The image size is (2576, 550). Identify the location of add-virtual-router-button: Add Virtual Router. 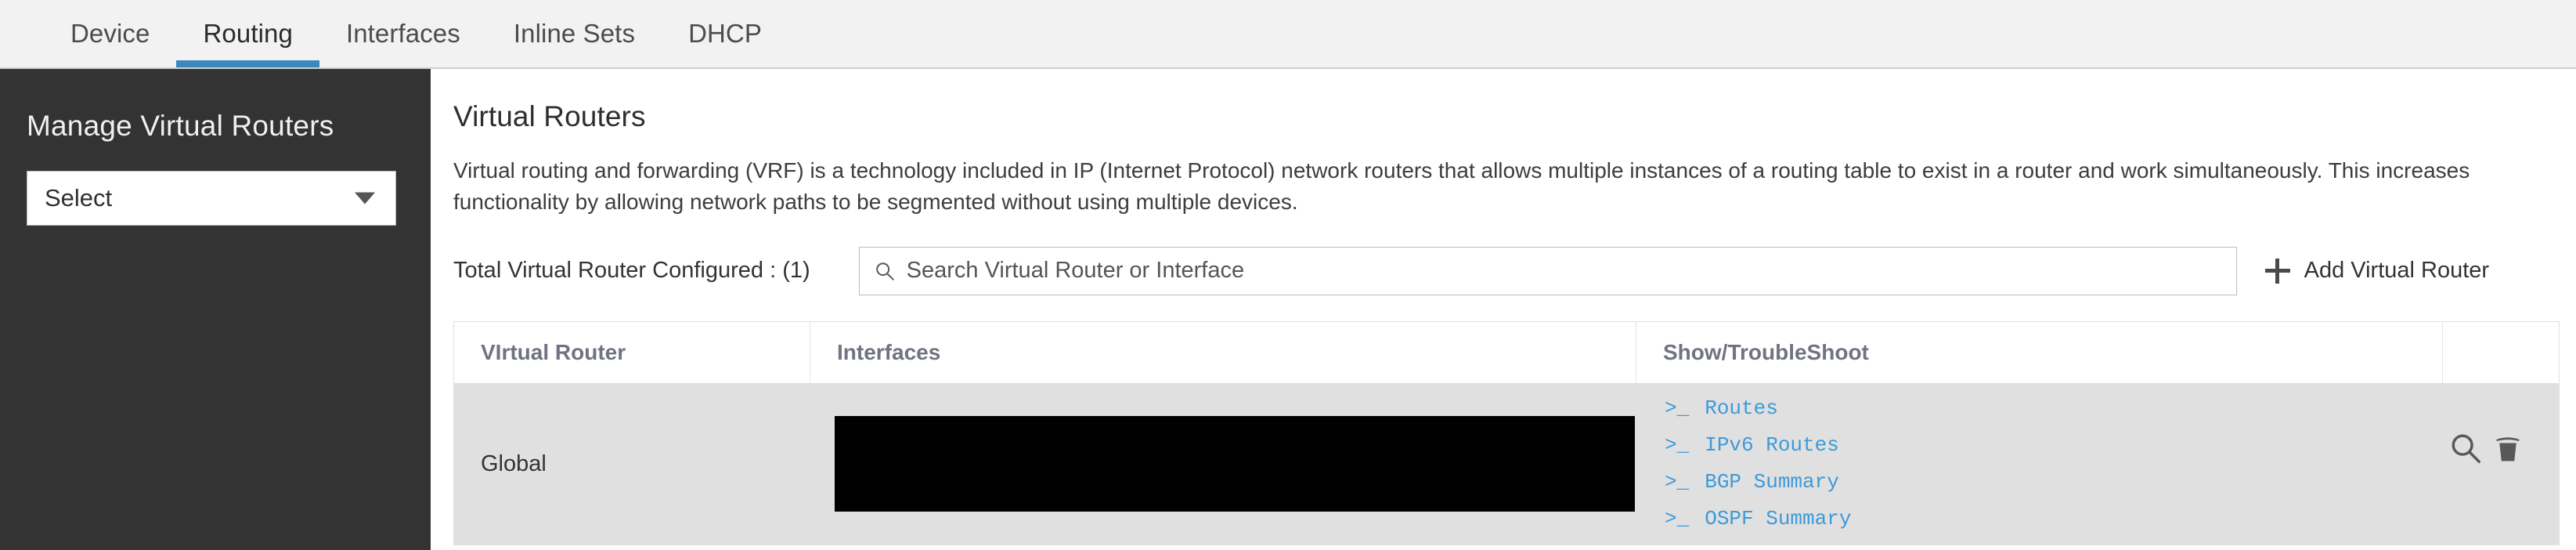
(2377, 271).